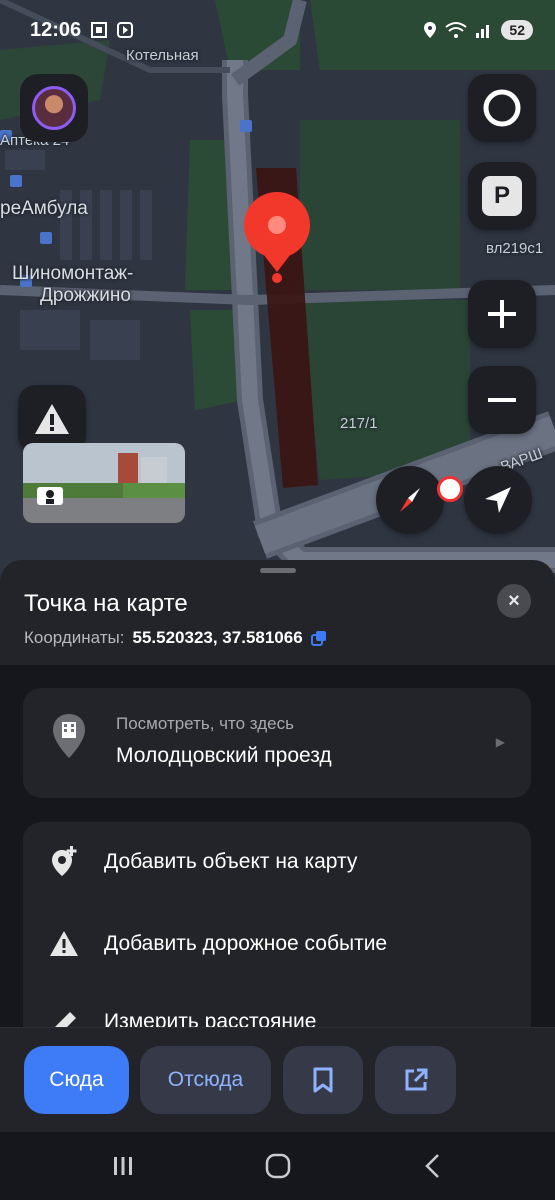  I want to click on building-pin-icon, so click(69, 736).